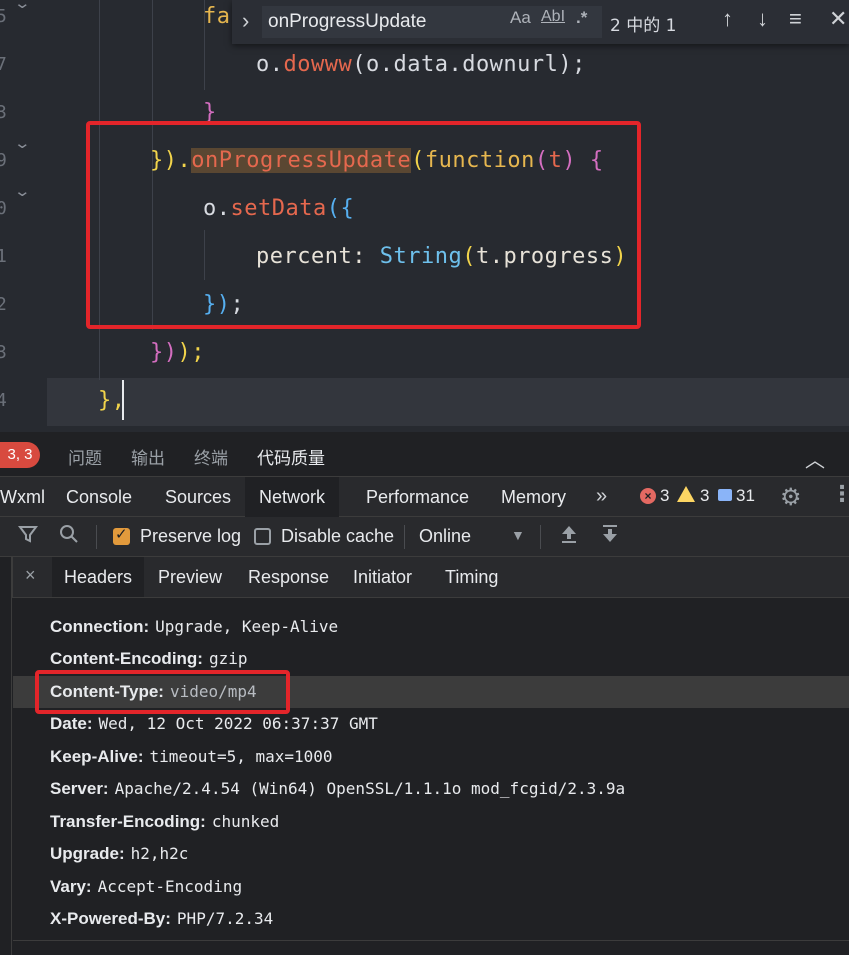  What do you see at coordinates (815, 458) in the screenshot?
I see `collapse-panel-chevron-up-icon: ︿` at bounding box center [815, 458].